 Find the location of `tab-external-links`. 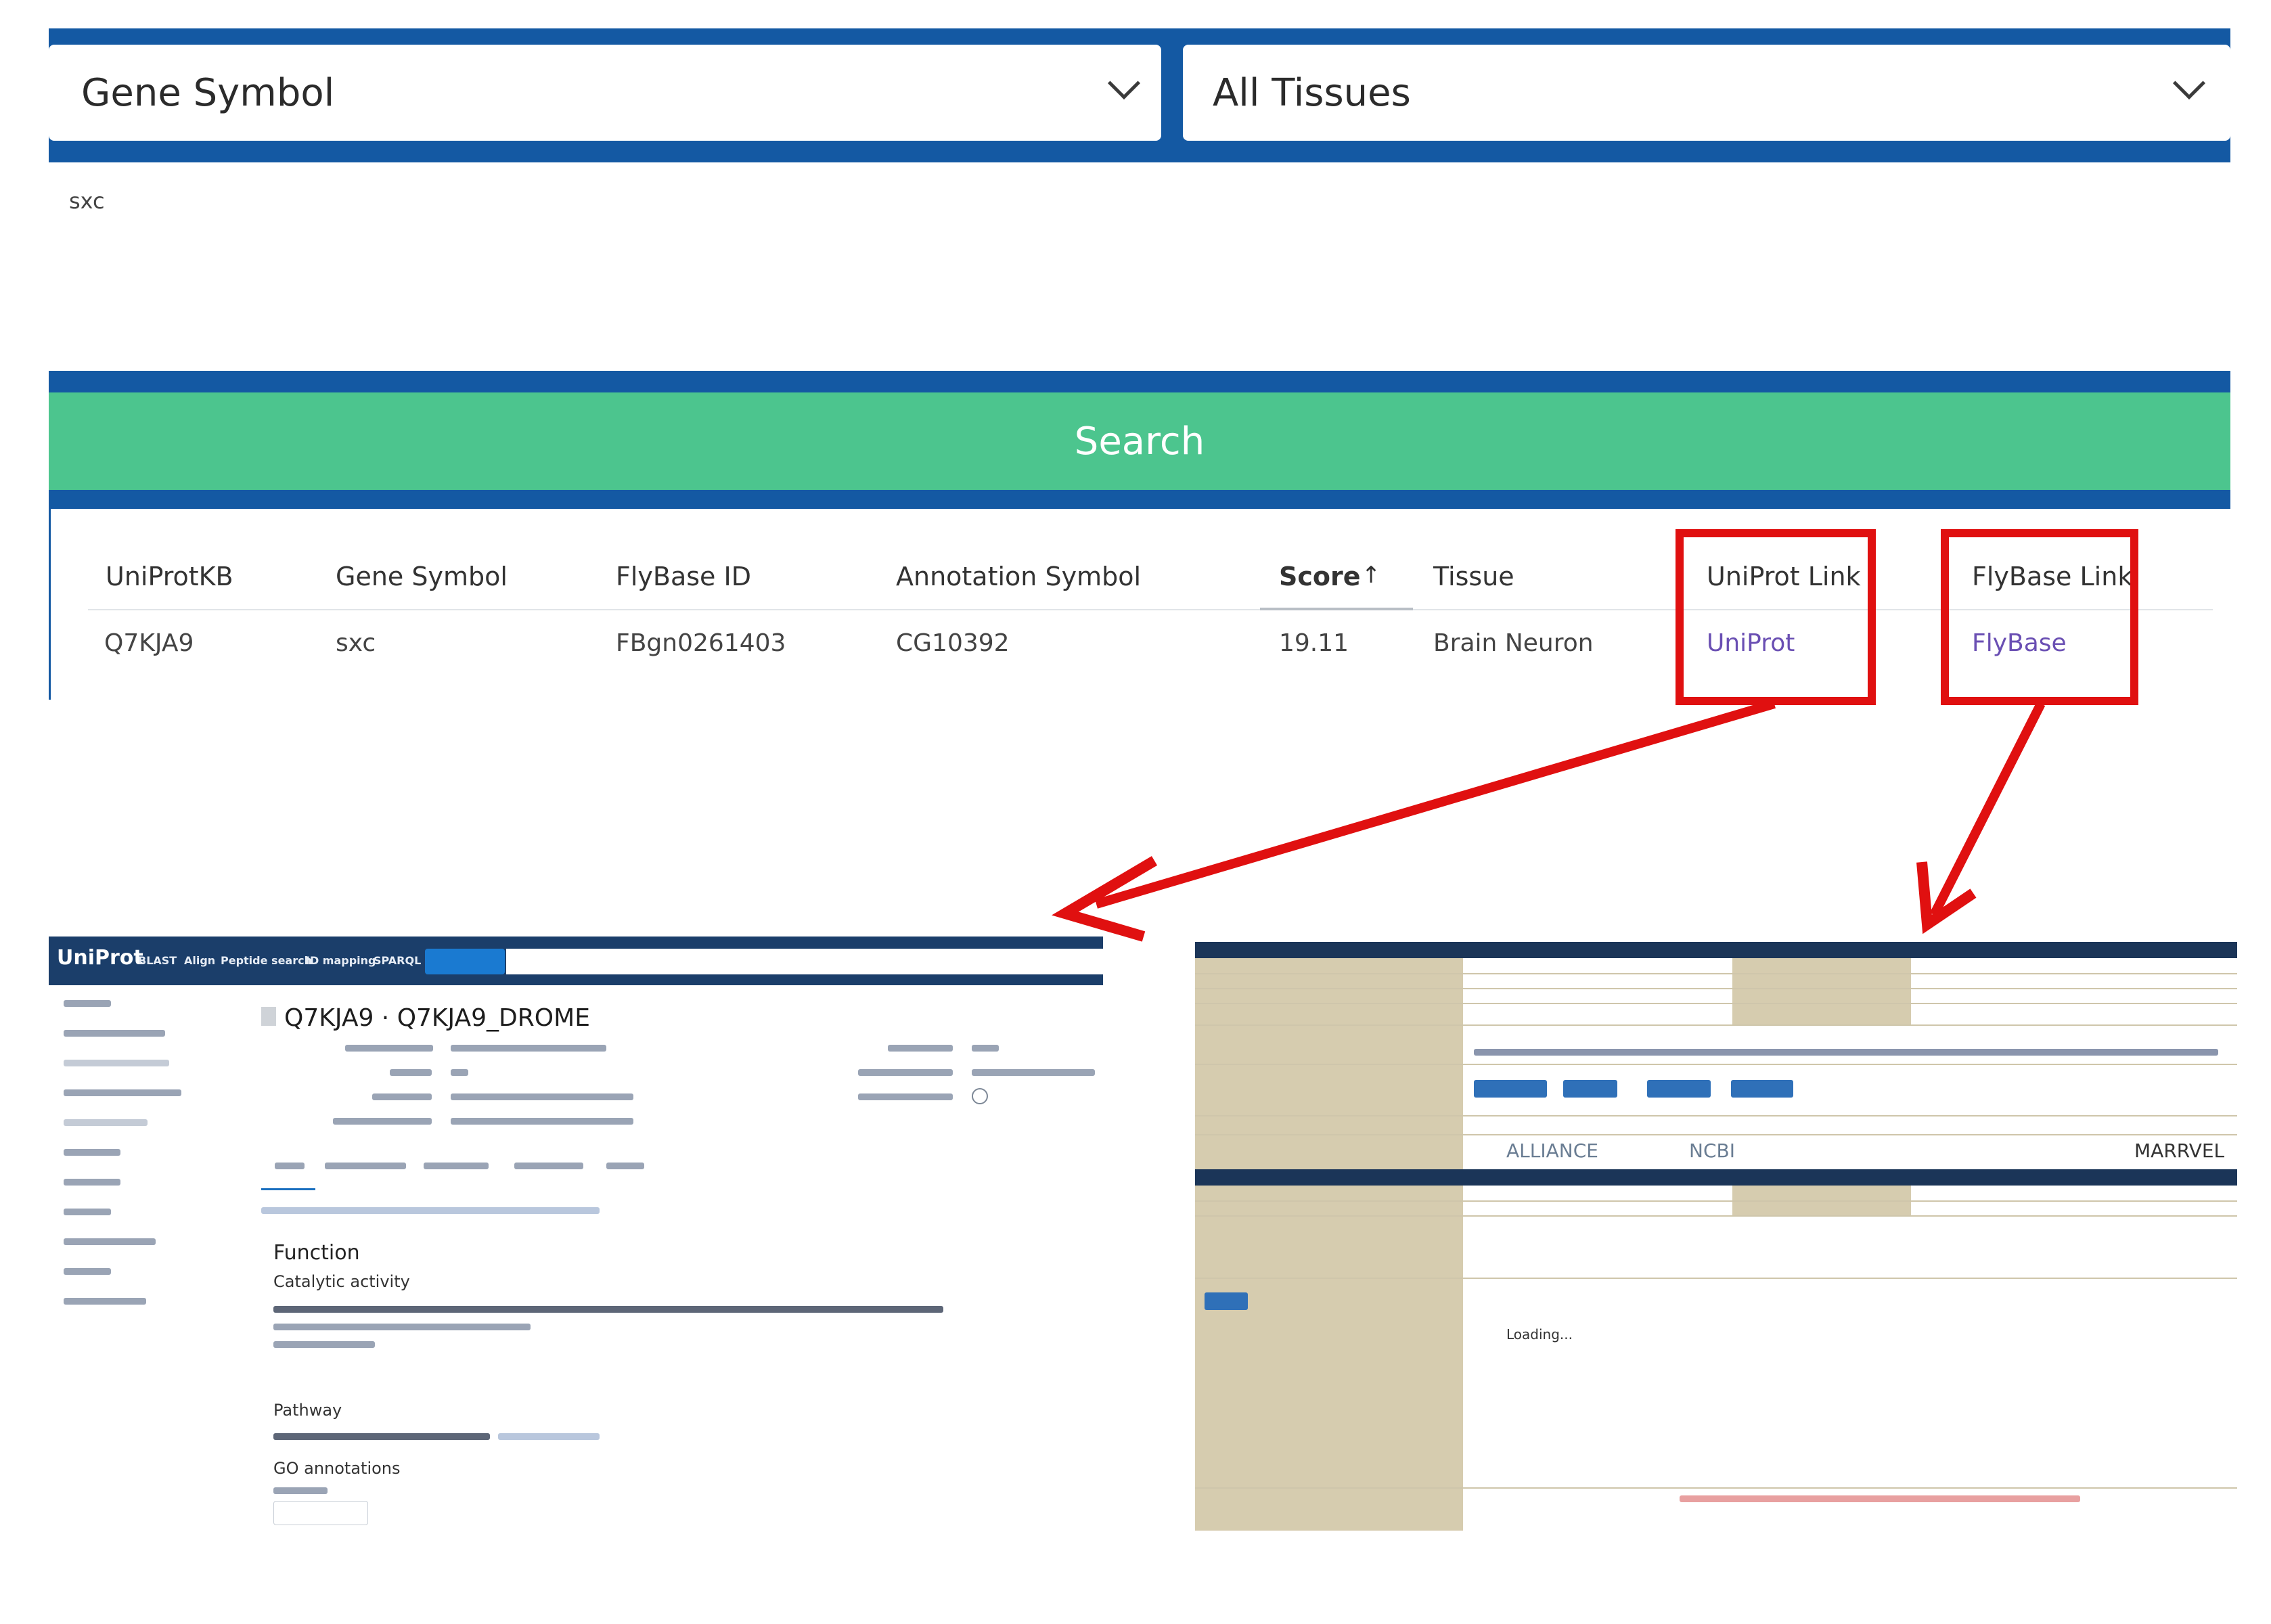

tab-external-links is located at coordinates (548, 1166).